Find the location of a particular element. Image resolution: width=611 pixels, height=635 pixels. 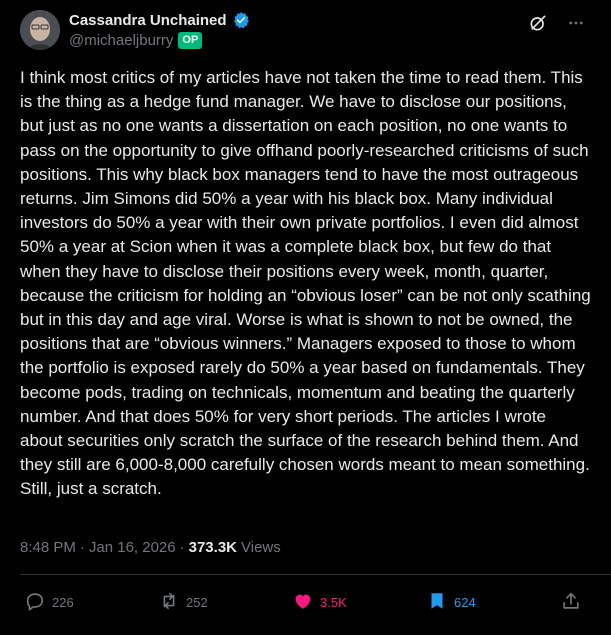

repost-button: 252 is located at coordinates (183, 602).